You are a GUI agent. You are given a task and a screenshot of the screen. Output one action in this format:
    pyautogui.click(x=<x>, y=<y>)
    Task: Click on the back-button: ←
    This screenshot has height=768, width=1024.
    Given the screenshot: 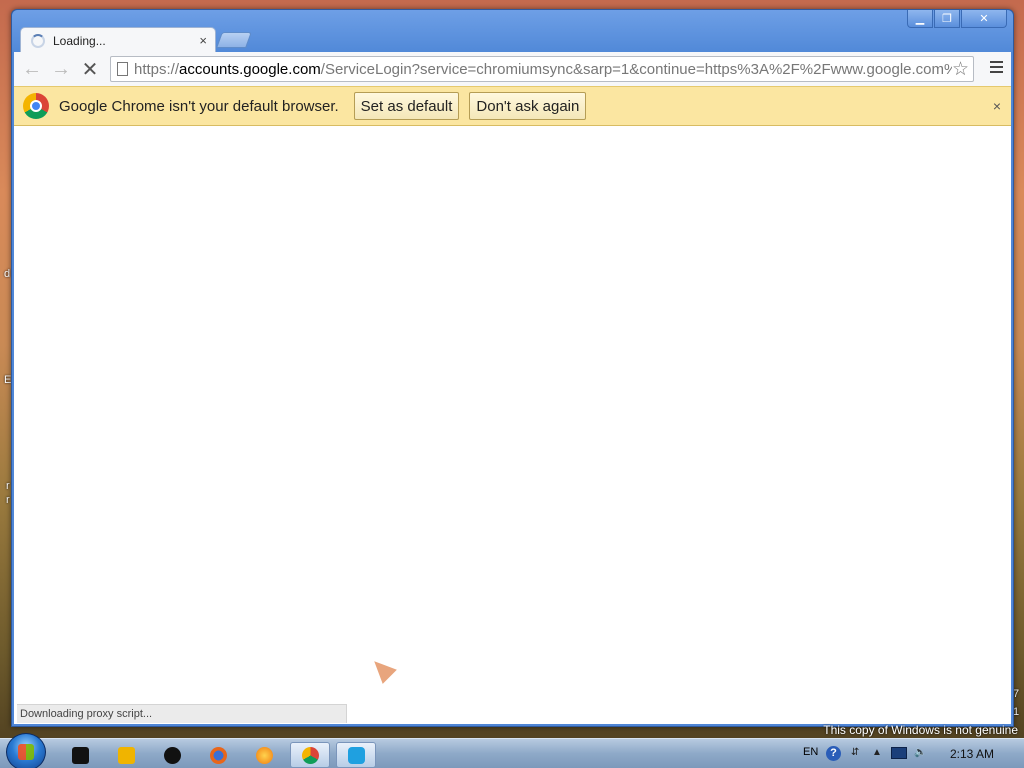 What is the action you would take?
    pyautogui.click(x=32, y=69)
    